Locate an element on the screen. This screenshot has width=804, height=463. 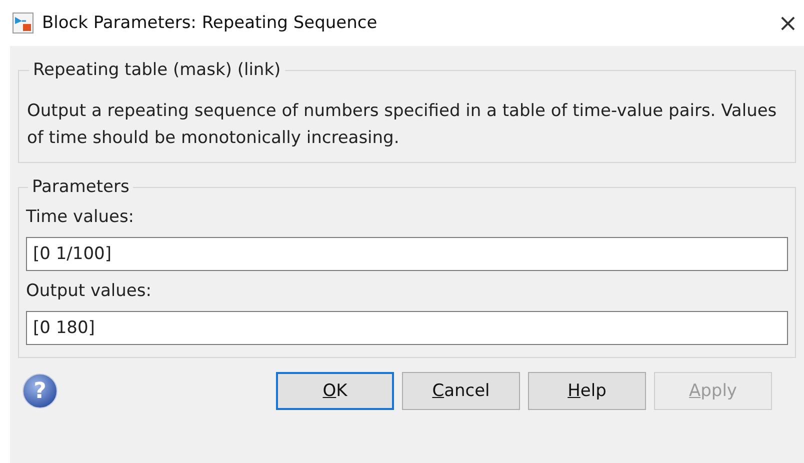
group-title: Parameters is located at coordinates (80, 187).